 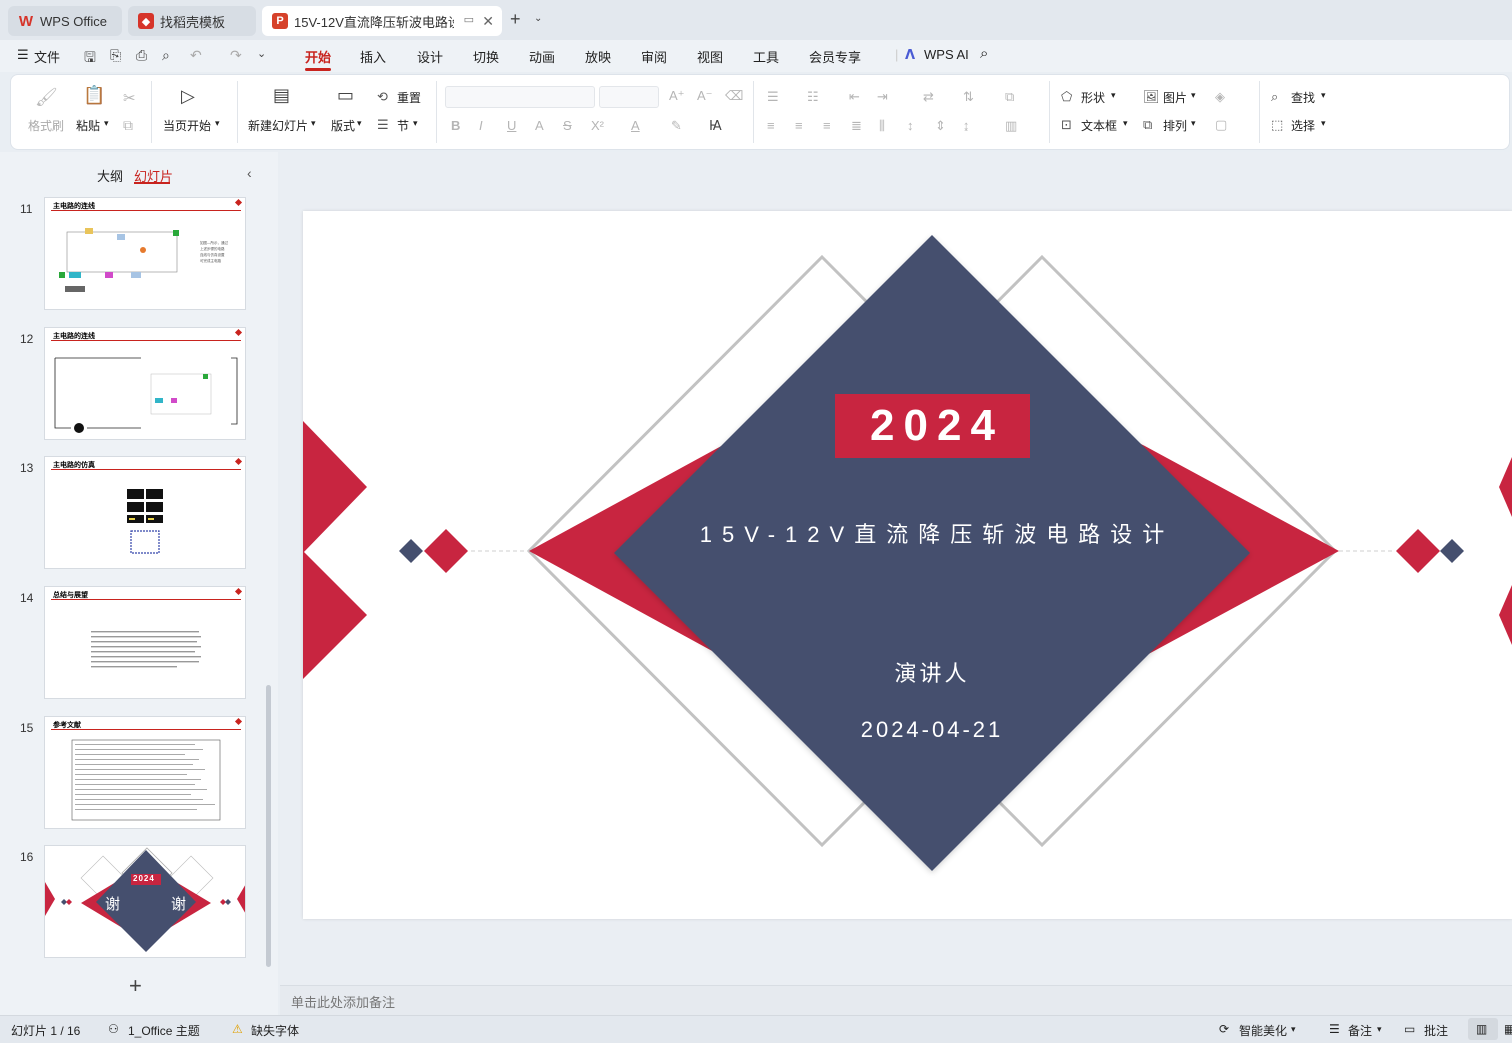 What do you see at coordinates (766, 56) in the screenshot?
I see `menu-tools: 工具` at bounding box center [766, 56].